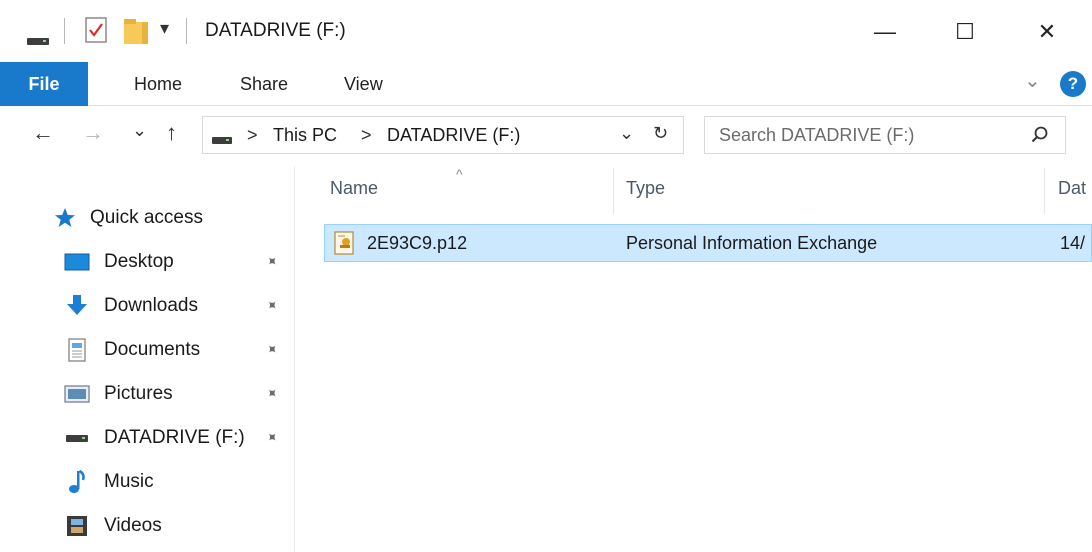 This screenshot has height=552, width=1092. What do you see at coordinates (129, 481) in the screenshot?
I see `sidebar-item-label: Music` at bounding box center [129, 481].